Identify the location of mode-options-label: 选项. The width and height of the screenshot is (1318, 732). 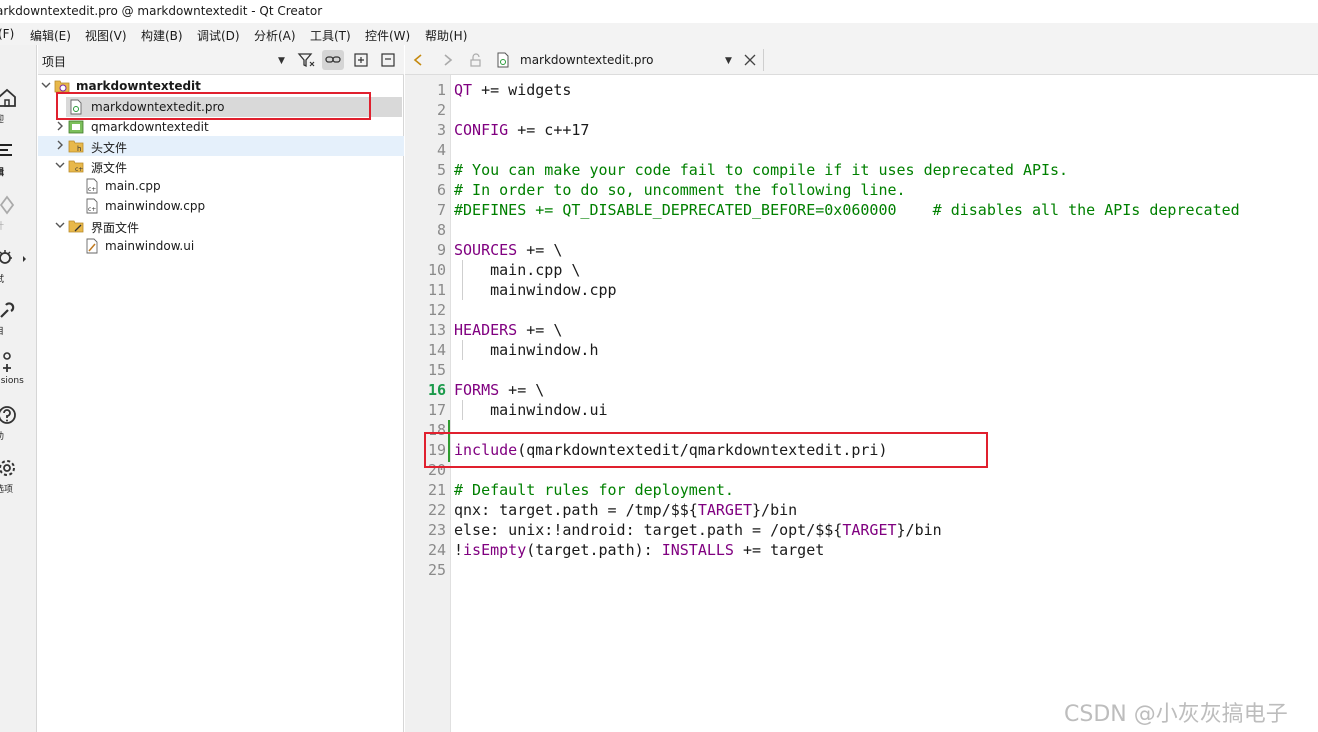
(7, 490).